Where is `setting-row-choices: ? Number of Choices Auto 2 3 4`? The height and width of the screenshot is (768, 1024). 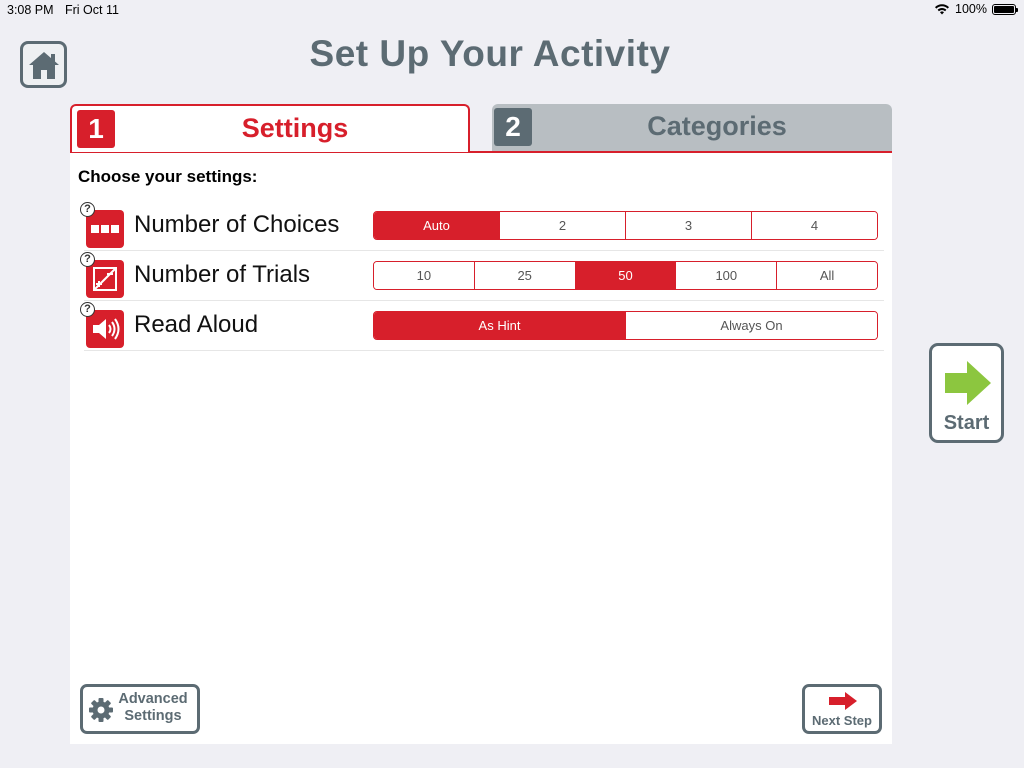
setting-row-choices: ? Number of Choices Auto 2 3 4 is located at coordinates (482, 226).